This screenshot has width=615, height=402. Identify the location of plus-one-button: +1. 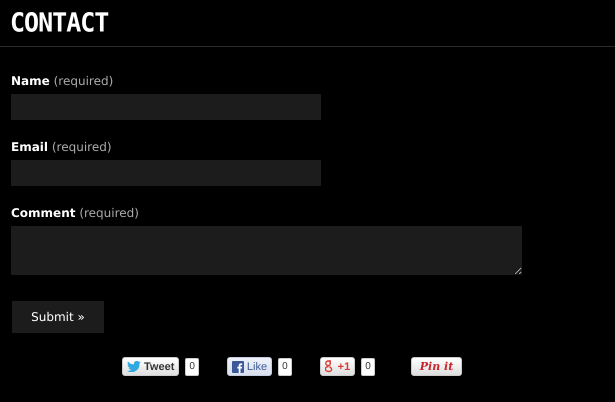
(338, 366).